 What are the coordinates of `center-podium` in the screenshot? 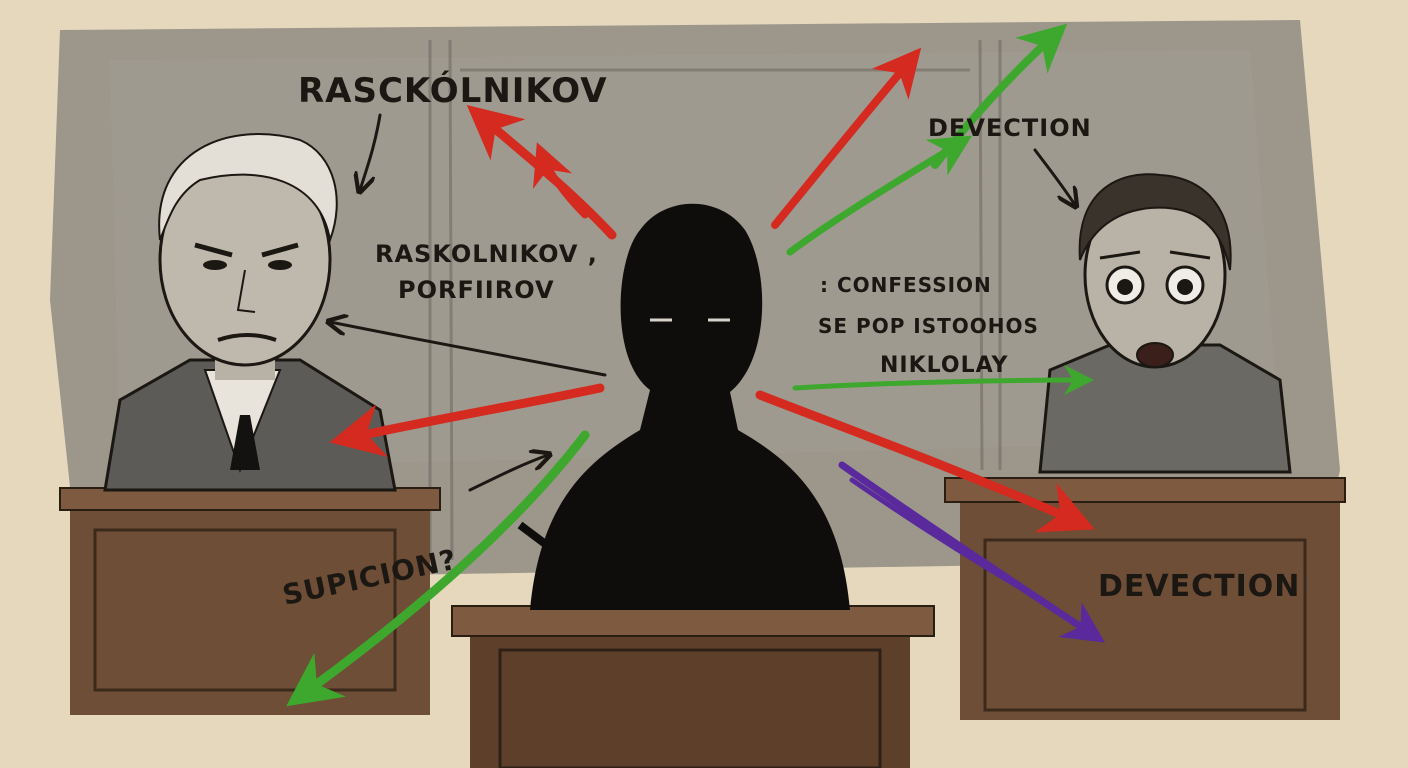 It's located at (693, 686).